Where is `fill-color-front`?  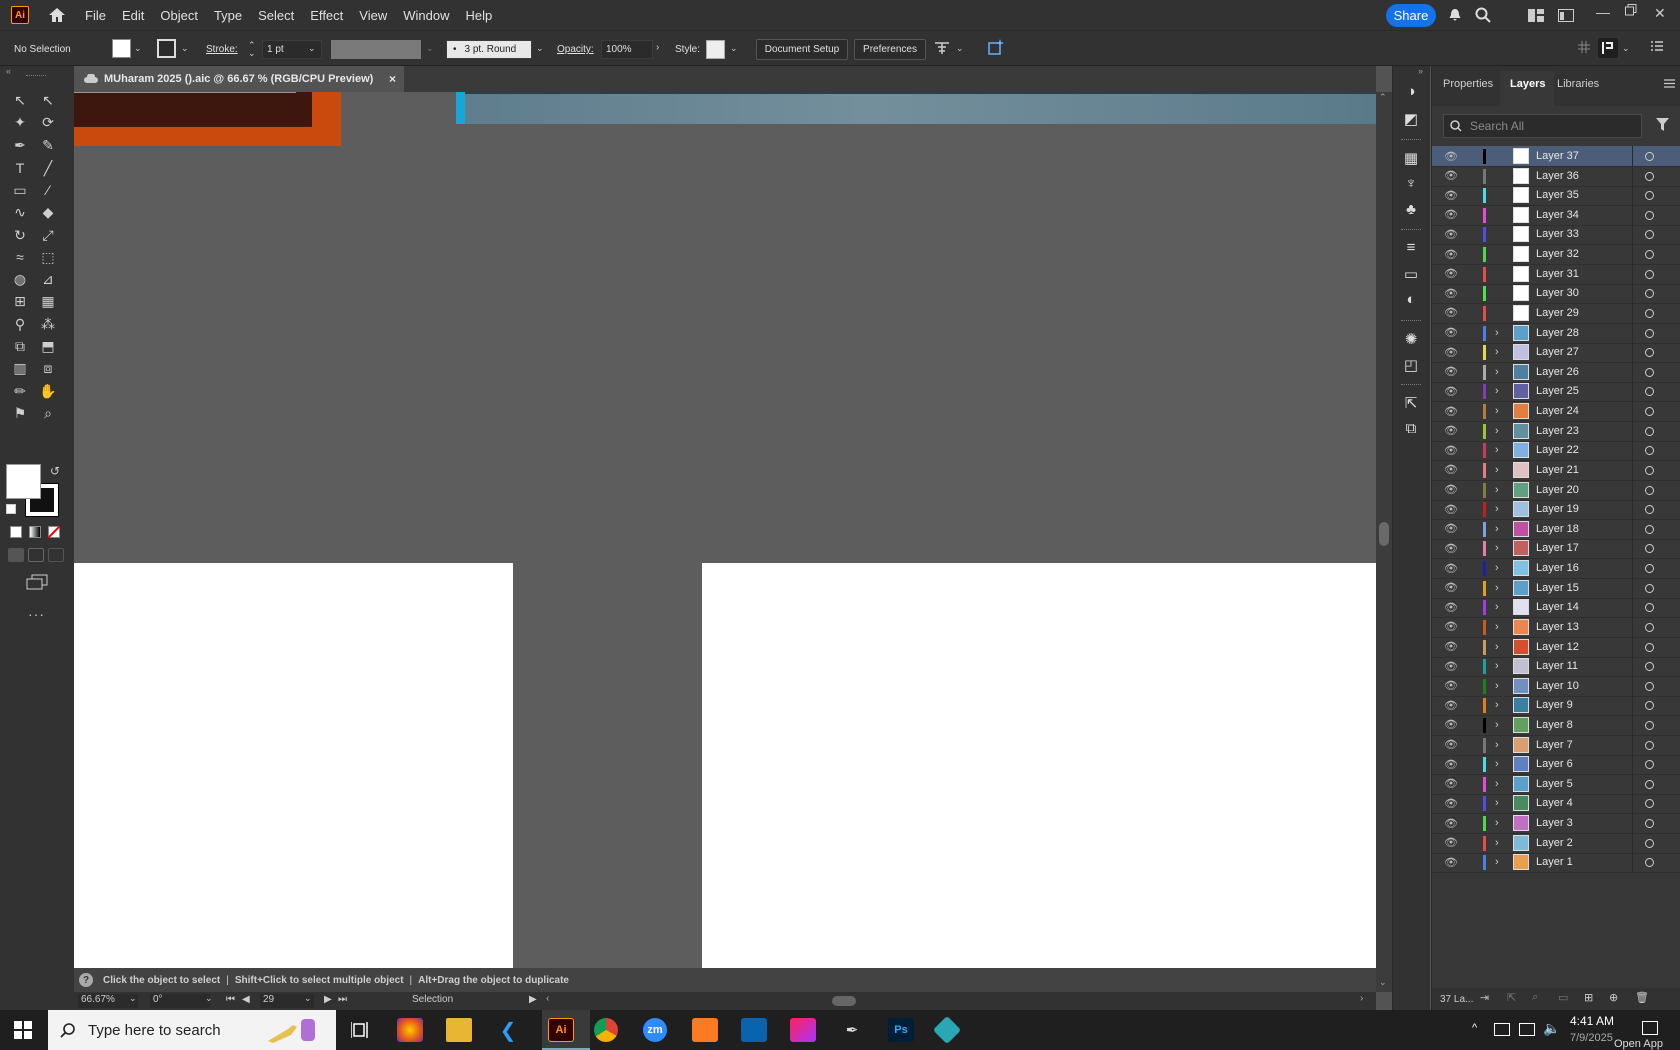 fill-color-front is located at coordinates (23, 481).